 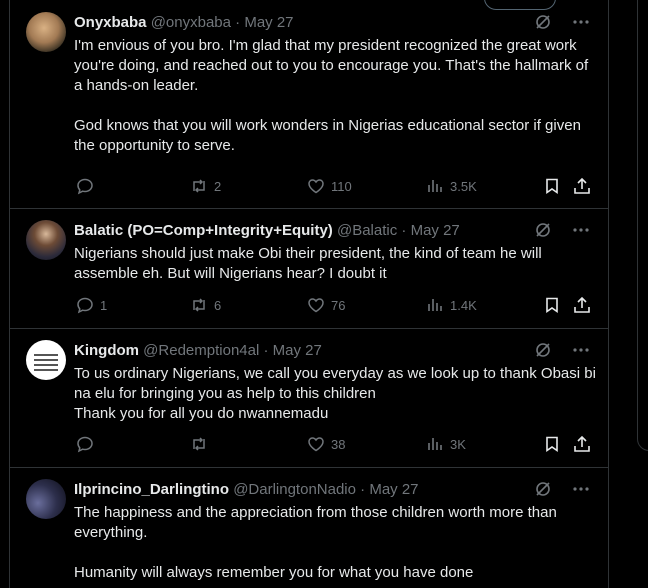 I want to click on like-count: 76, so click(x=338, y=305).